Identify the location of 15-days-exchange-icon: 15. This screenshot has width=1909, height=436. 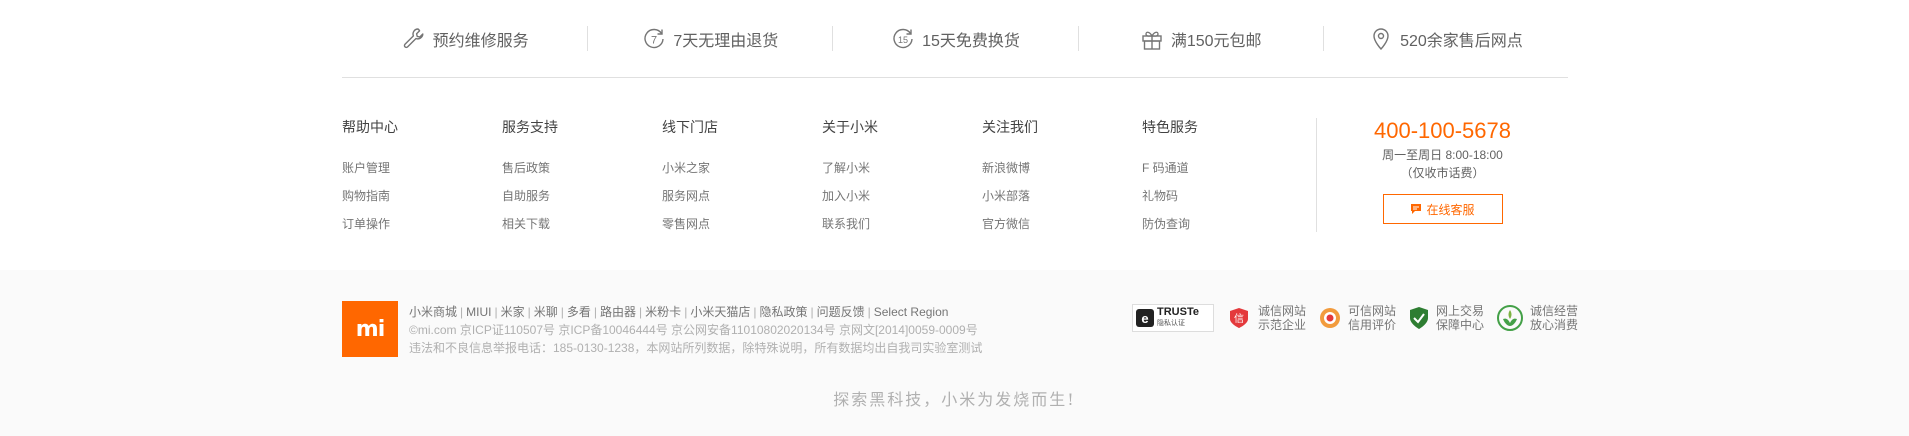
(903, 39).